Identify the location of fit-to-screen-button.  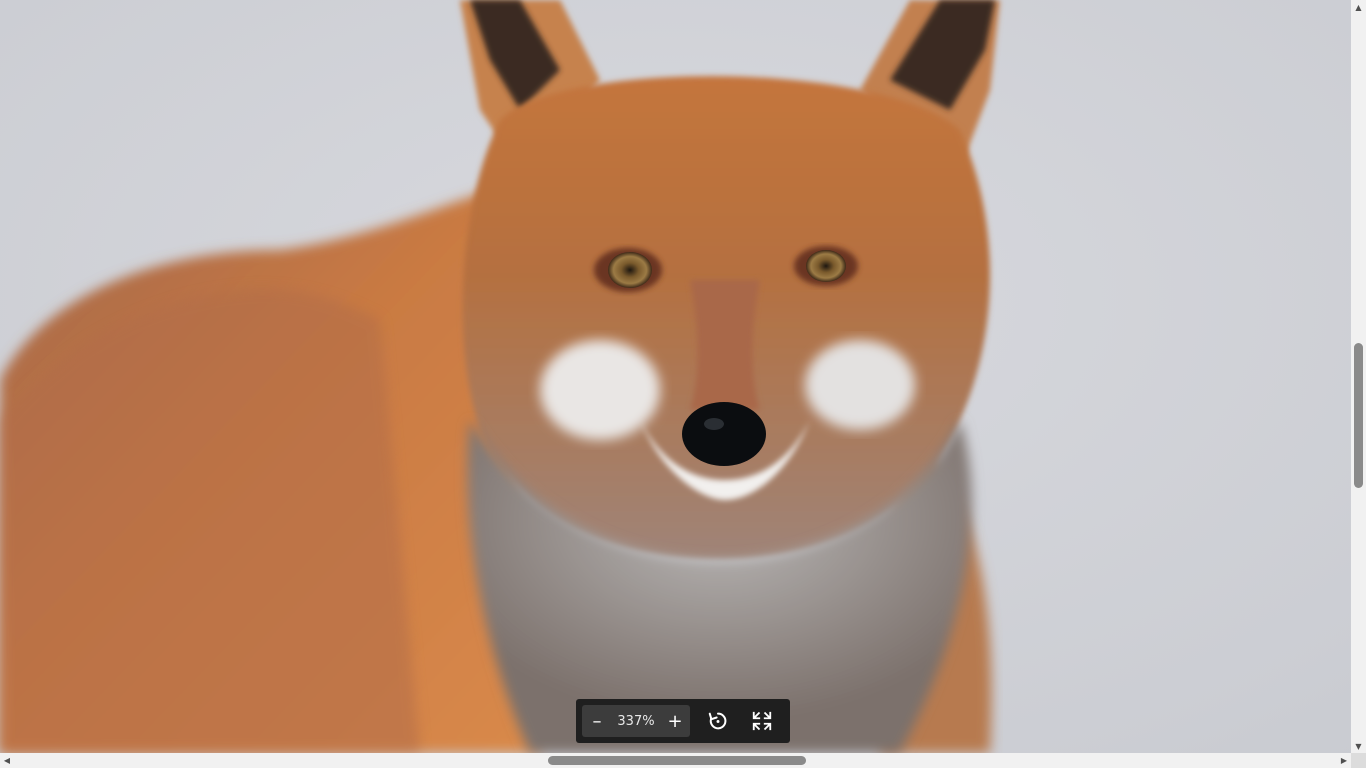
(762, 721).